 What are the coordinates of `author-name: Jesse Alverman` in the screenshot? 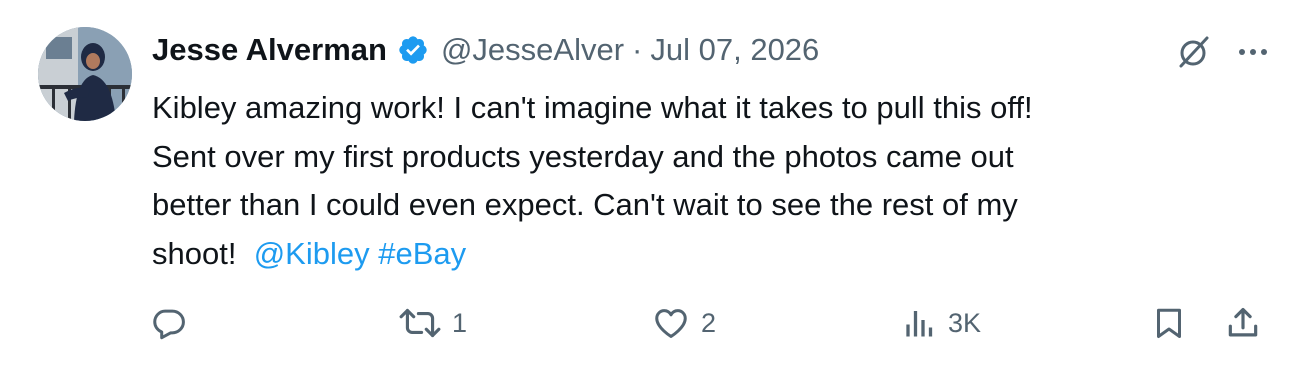 It's located at (269, 50).